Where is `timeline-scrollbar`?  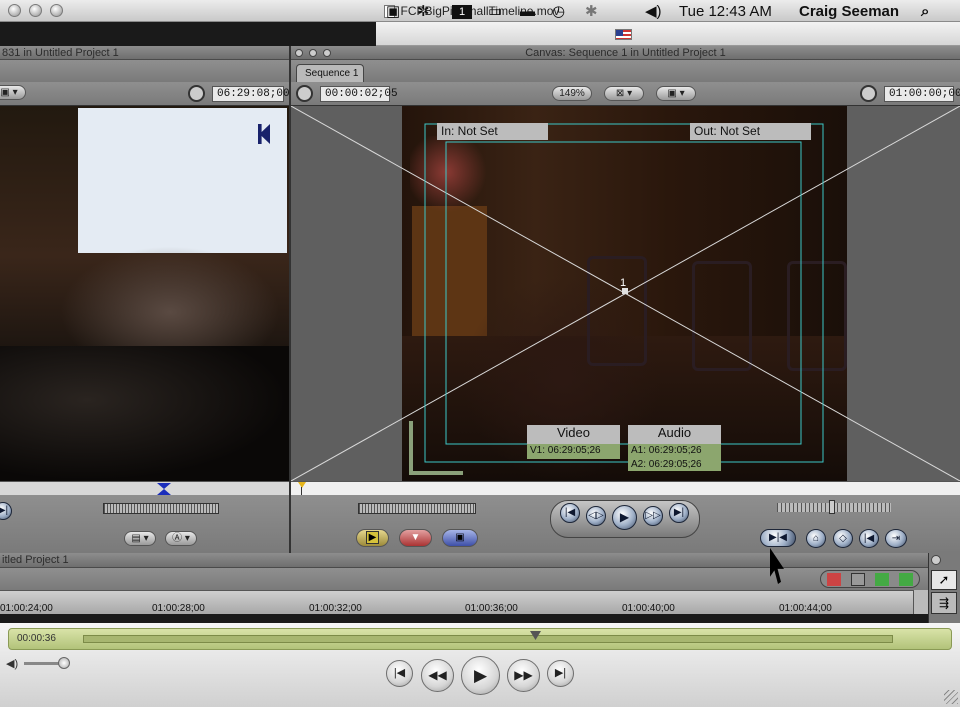
timeline-scrollbar is located at coordinates (920, 602).